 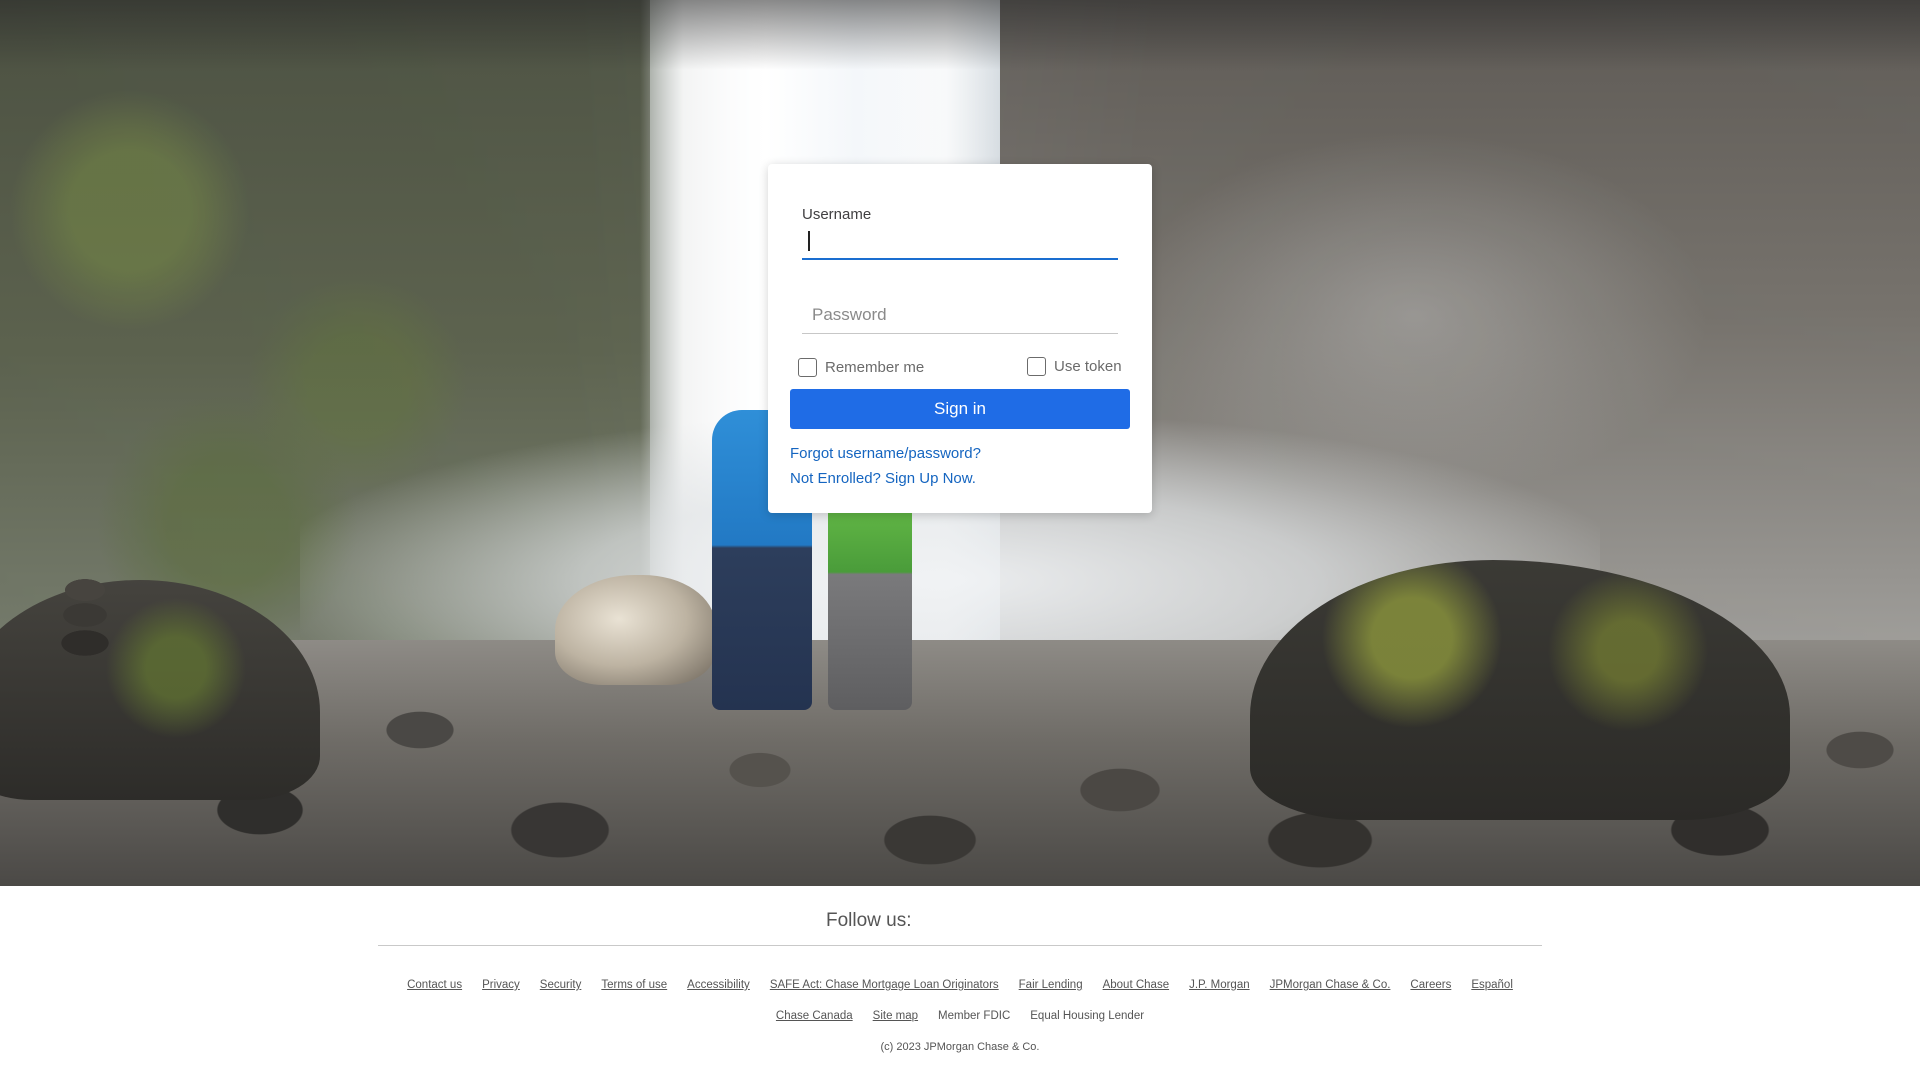 What do you see at coordinates (1051, 985) in the screenshot?
I see `footer-link-fair-lending: Fair Lending` at bounding box center [1051, 985].